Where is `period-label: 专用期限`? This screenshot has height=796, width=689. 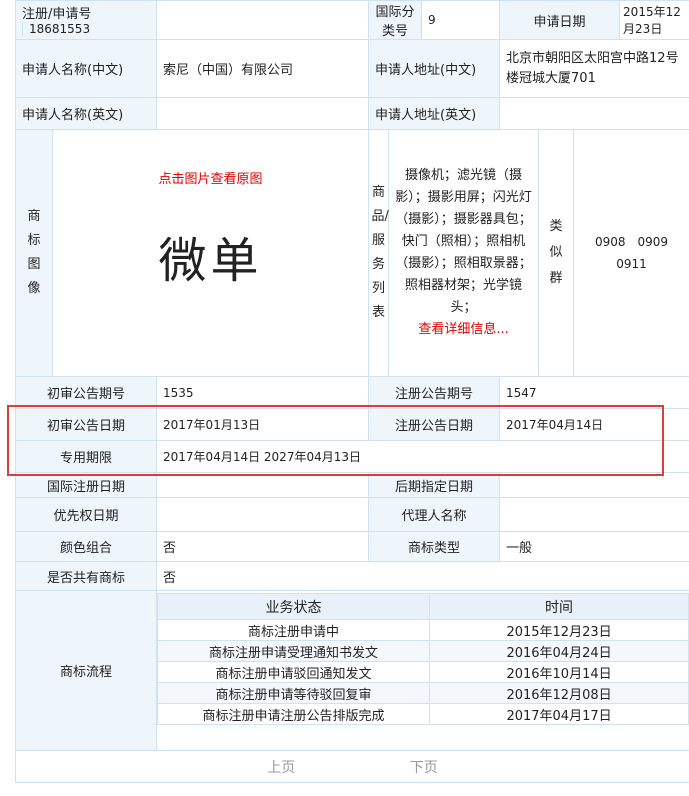
period-label: 专用期限 is located at coordinates (86, 456).